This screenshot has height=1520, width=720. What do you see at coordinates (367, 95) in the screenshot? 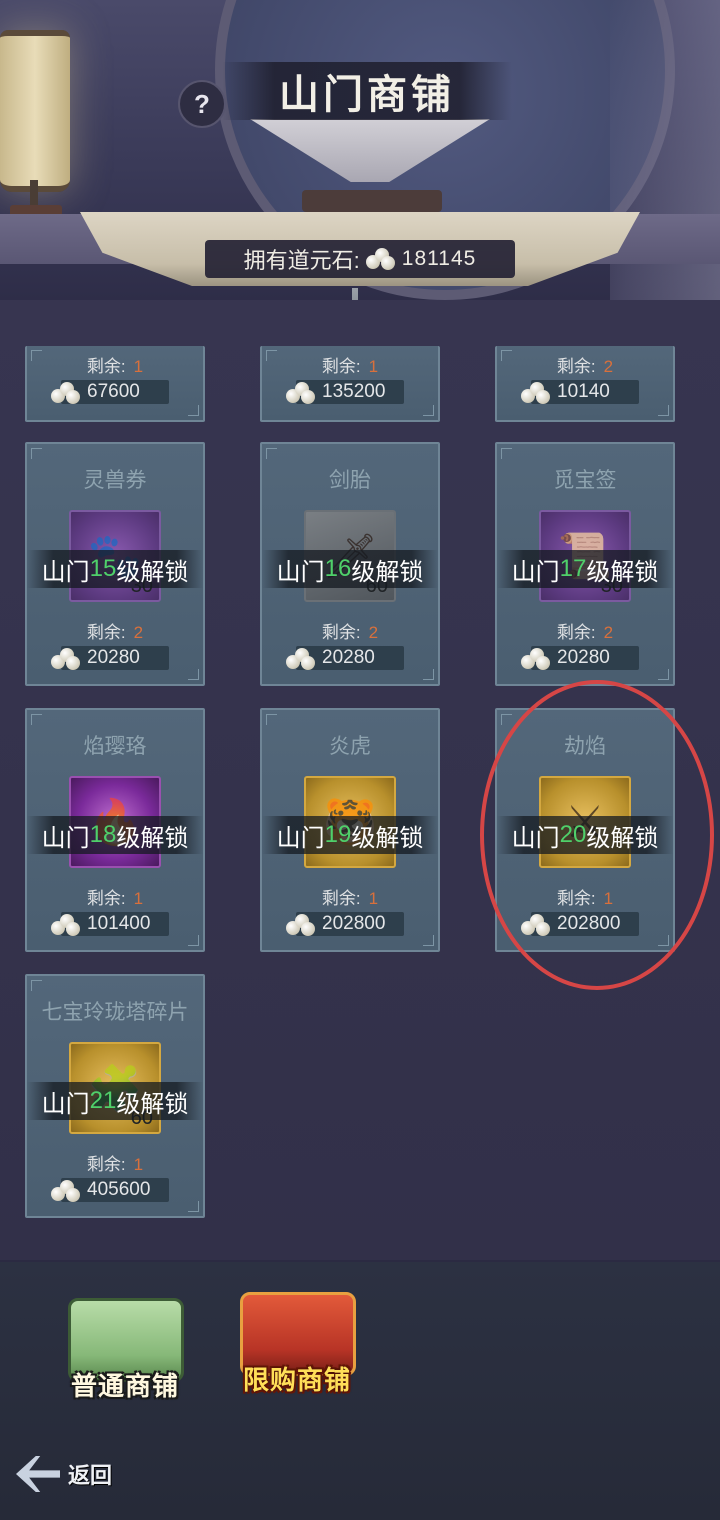
I see `page-title: 山门商铺` at bounding box center [367, 95].